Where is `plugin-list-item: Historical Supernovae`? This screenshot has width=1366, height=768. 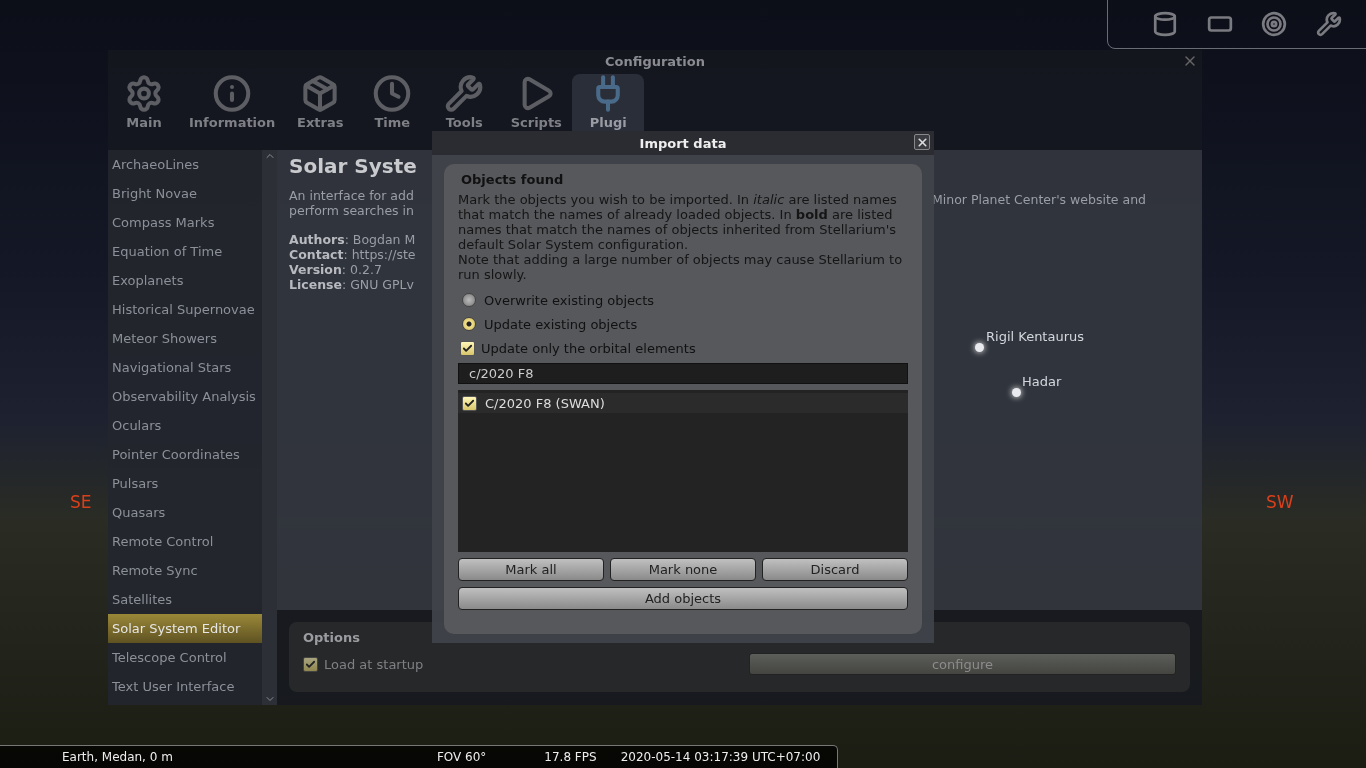 plugin-list-item: Historical Supernovae is located at coordinates (185, 309).